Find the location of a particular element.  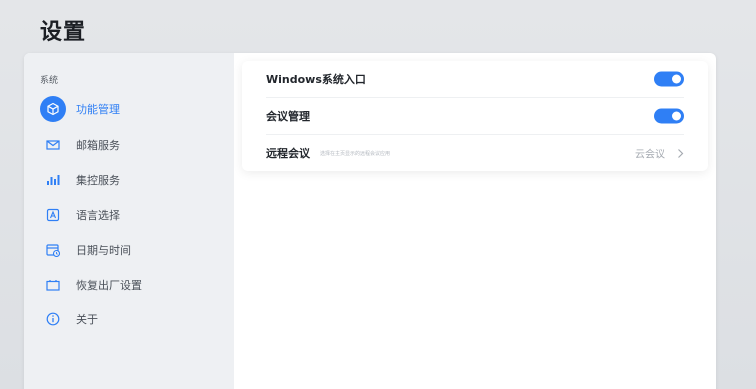

windows-entry-toggle is located at coordinates (669, 79).